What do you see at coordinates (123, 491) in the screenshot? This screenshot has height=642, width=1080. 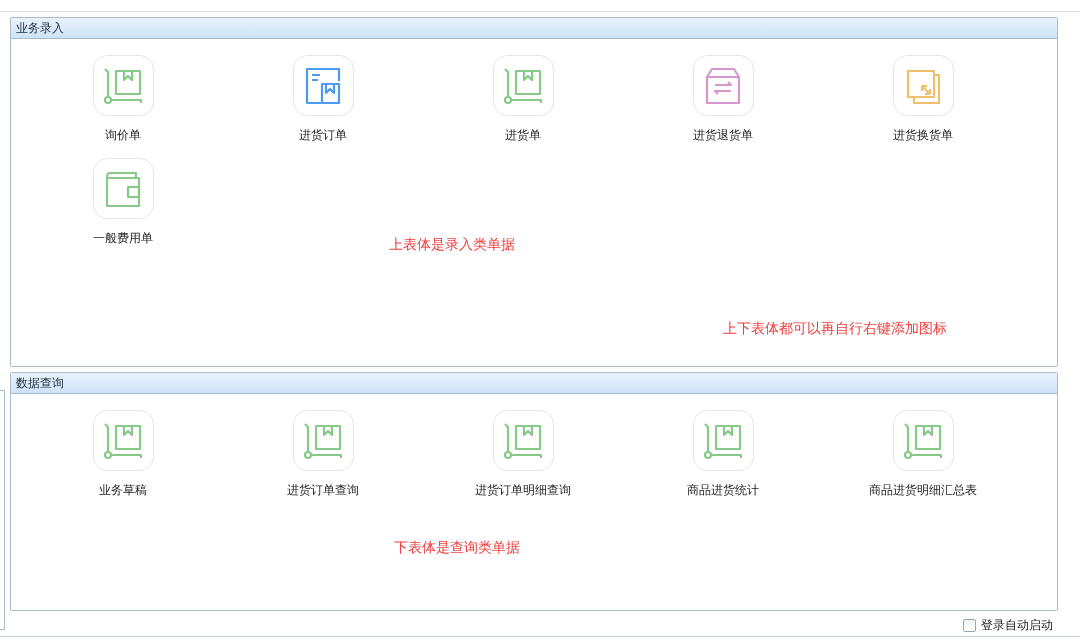 I see `shortcut-label: 业务草稿` at bounding box center [123, 491].